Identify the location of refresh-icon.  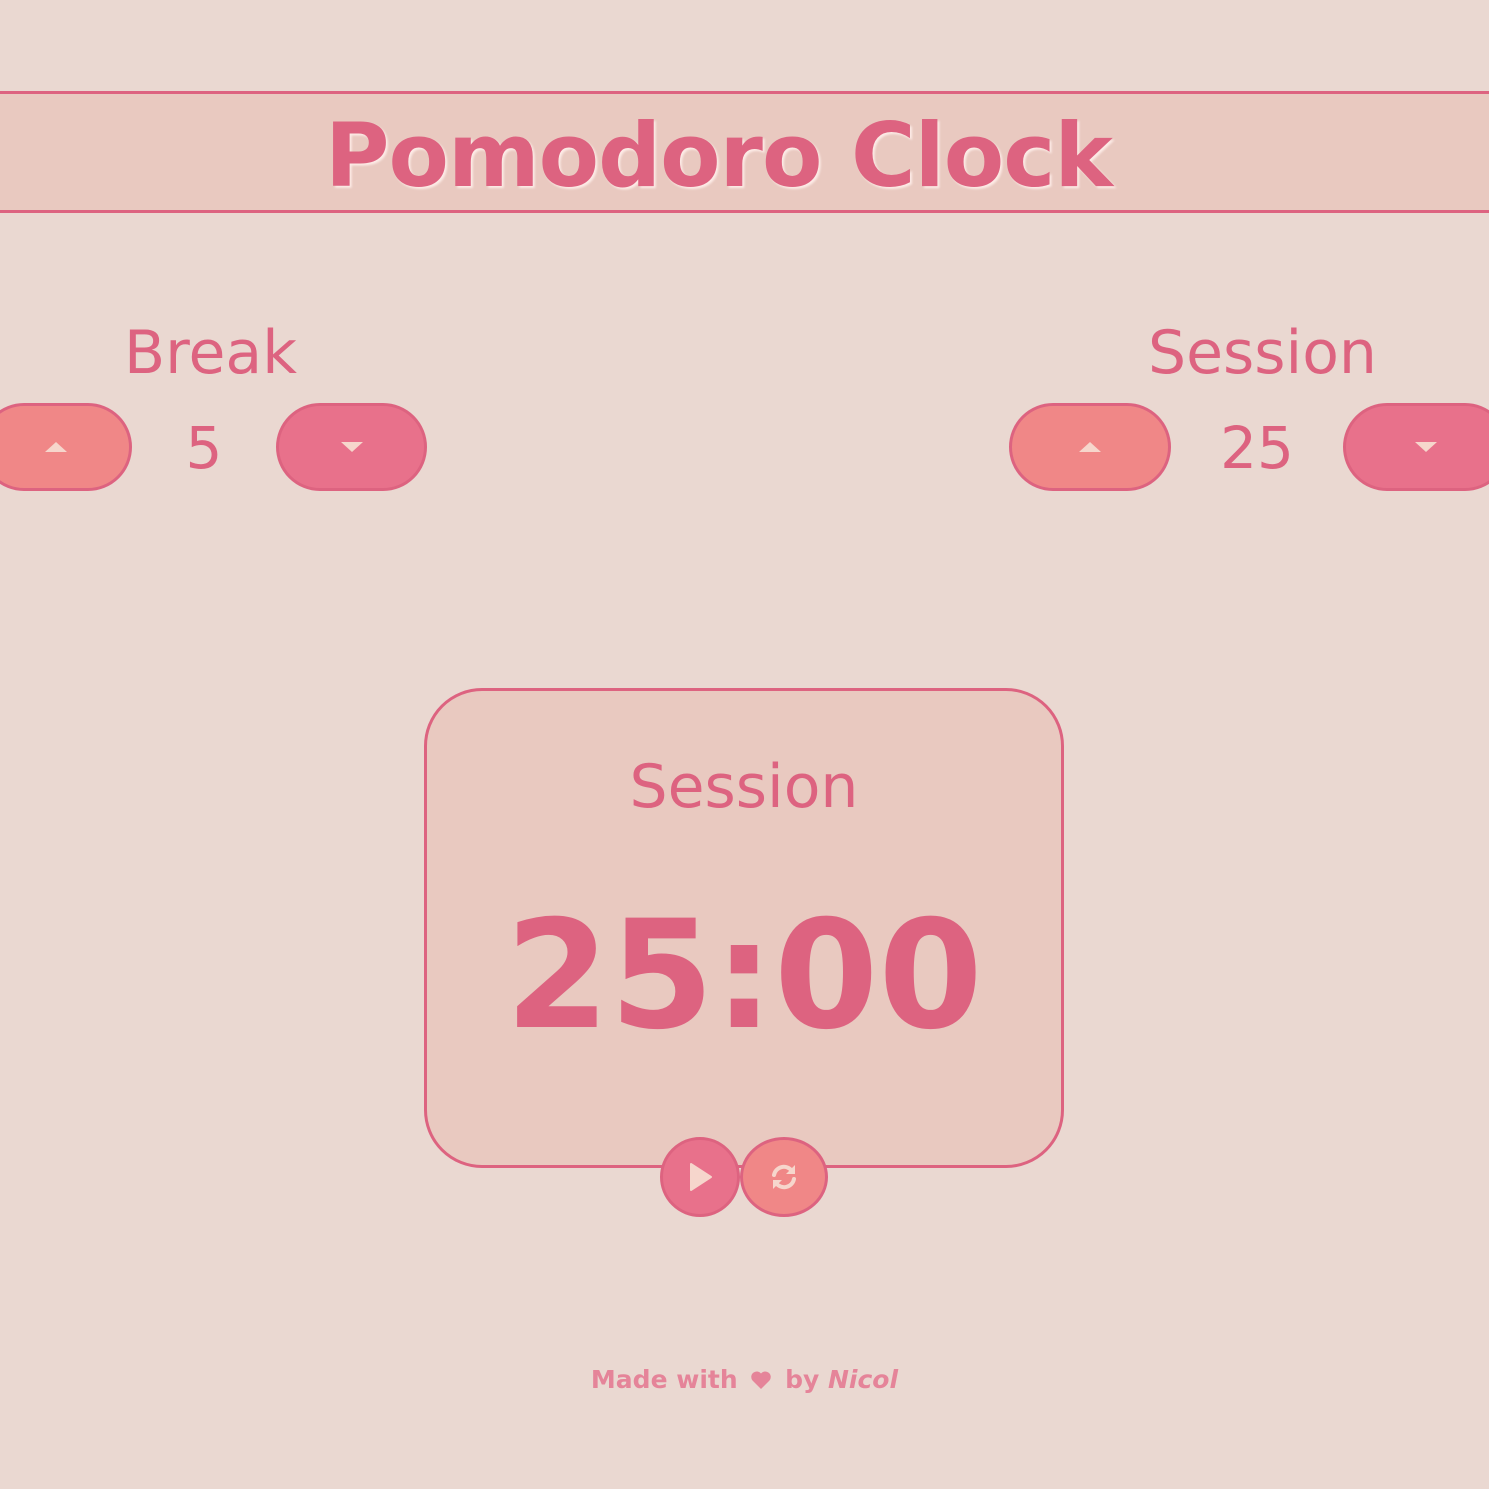
(784, 1177).